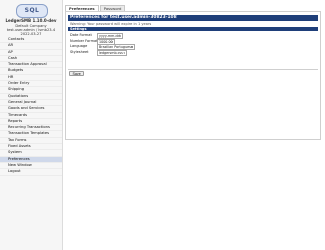  Describe the element at coordinates (77, 73) in the screenshot. I see `save-button: Save` at that location.